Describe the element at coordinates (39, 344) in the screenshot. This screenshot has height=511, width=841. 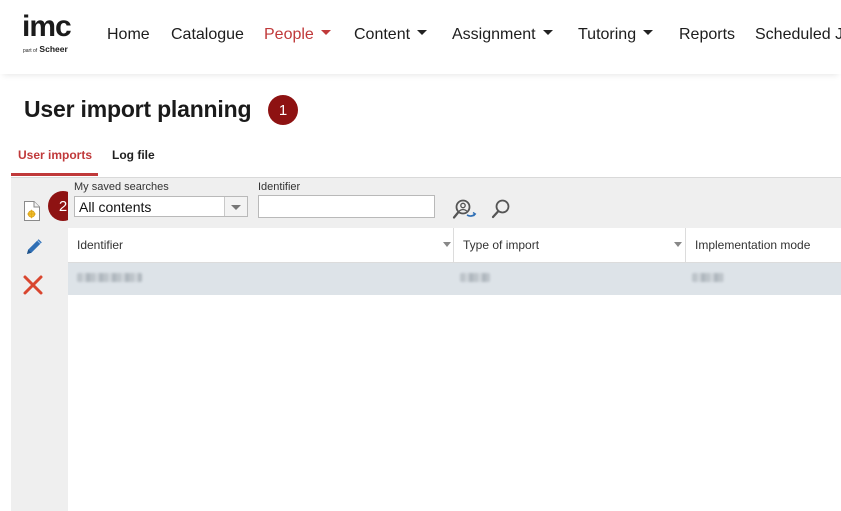
I see `action-toolbar` at that location.